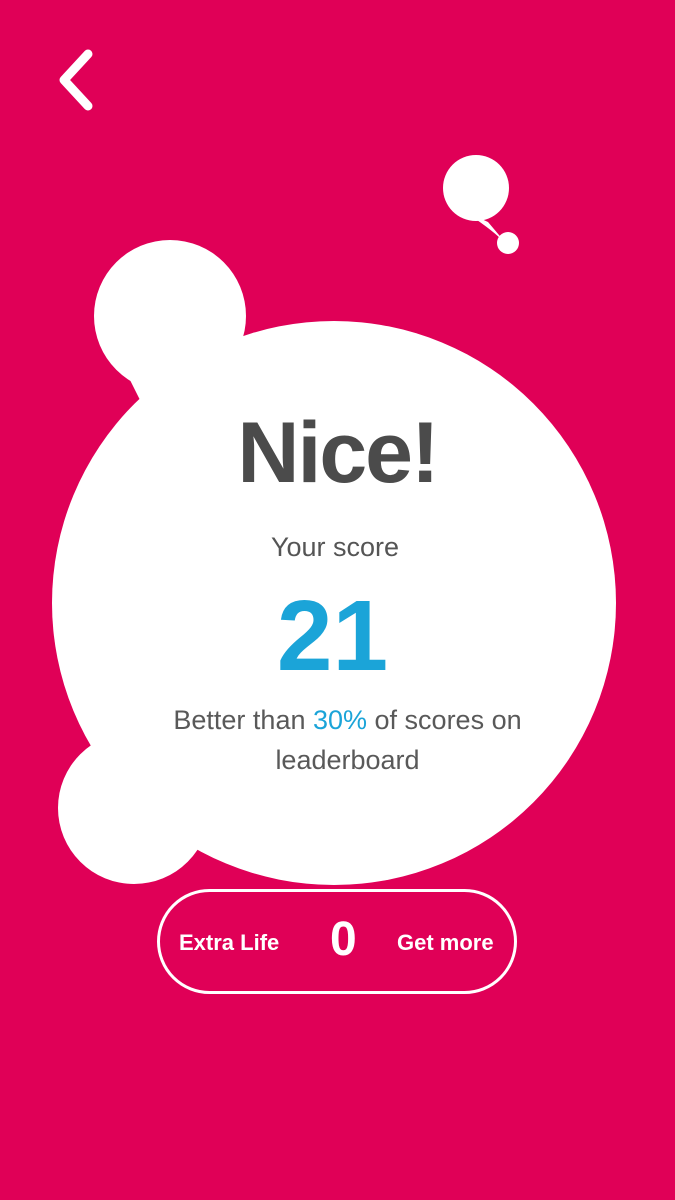 Image resolution: width=675 pixels, height=1200 pixels. What do you see at coordinates (229, 942) in the screenshot?
I see `extra-life-label: Extra Life` at bounding box center [229, 942].